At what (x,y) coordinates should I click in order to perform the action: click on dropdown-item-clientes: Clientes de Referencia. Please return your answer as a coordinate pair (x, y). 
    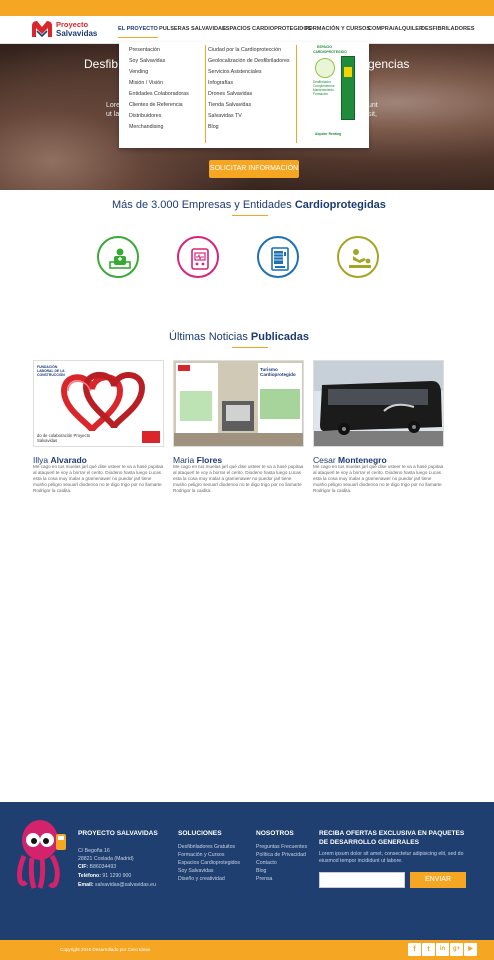
    Looking at the image, I should click on (156, 105).